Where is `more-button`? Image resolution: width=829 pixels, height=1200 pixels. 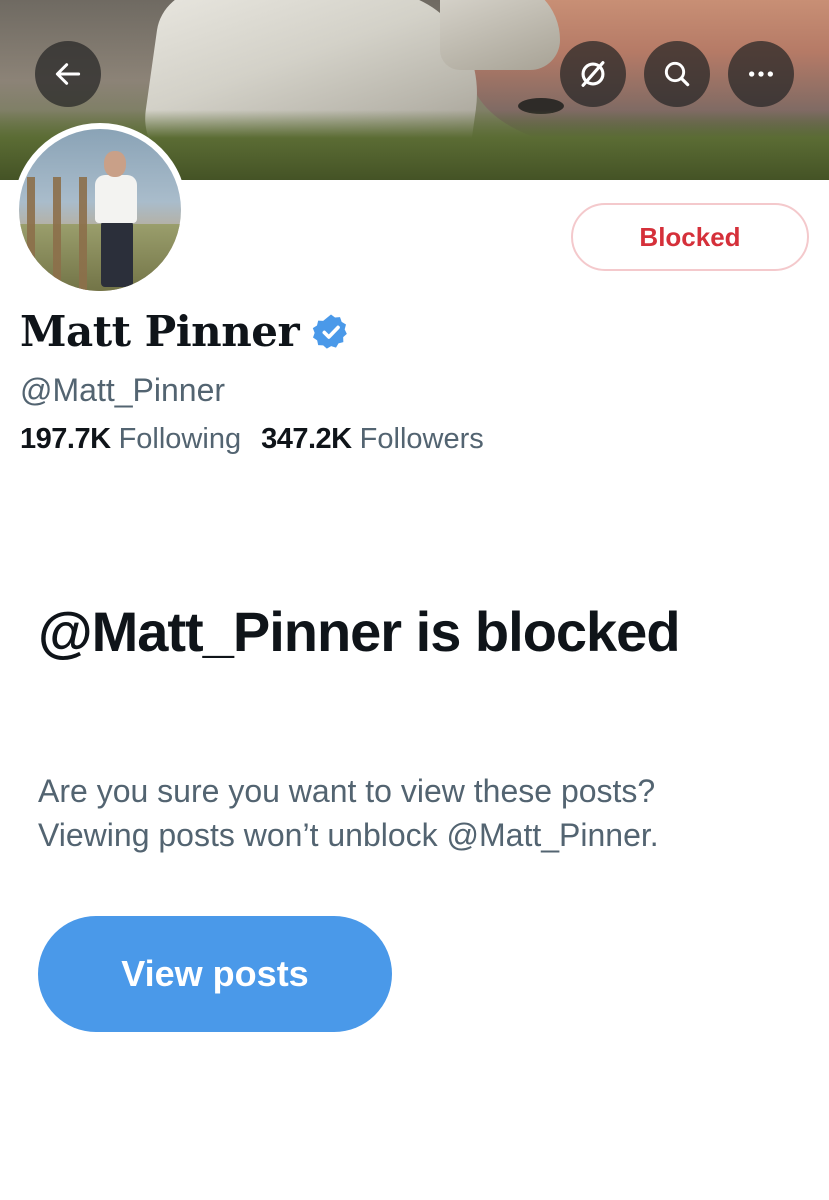
more-button is located at coordinates (761, 74).